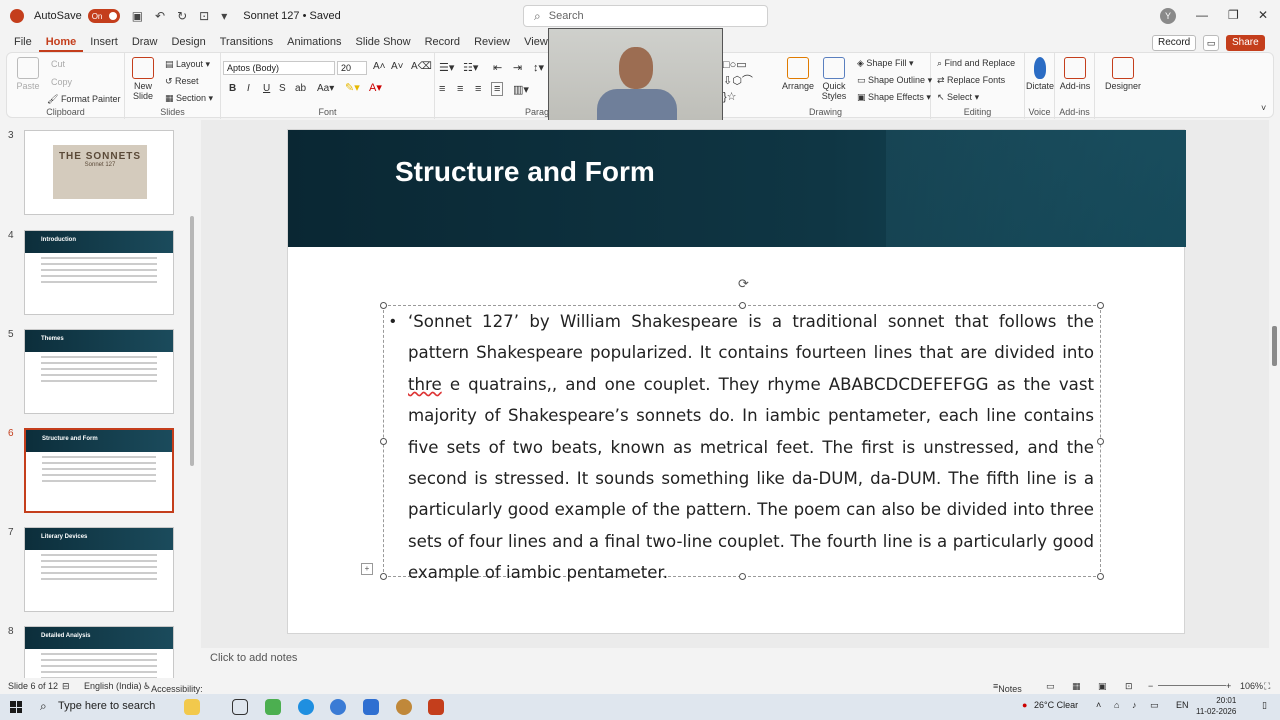 The image size is (1280, 720). What do you see at coordinates (383, 576) in the screenshot?
I see `resize-handle-bl` at bounding box center [383, 576].